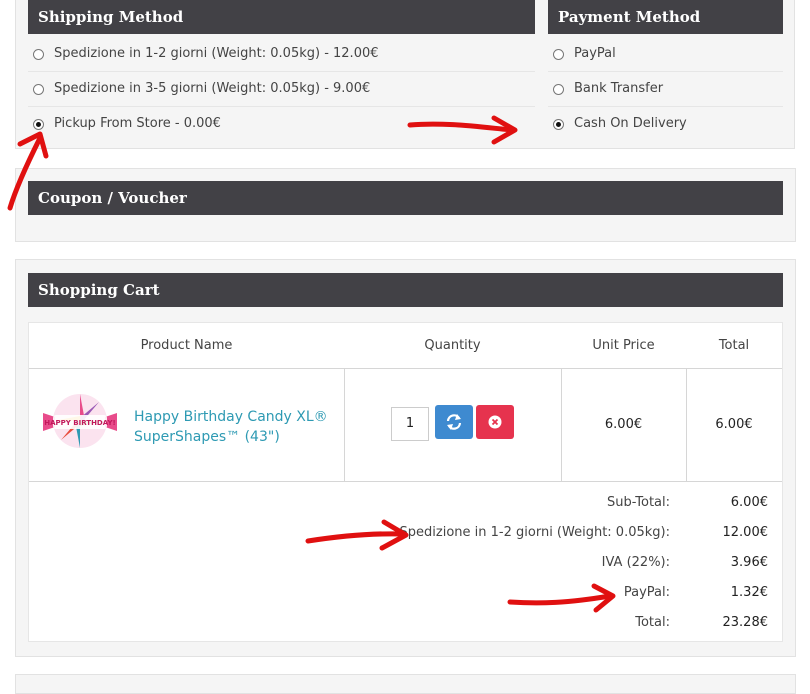 This screenshot has height=694, width=810. I want to click on image-caption: HAPPY BIRTHDAY!, so click(80, 423).